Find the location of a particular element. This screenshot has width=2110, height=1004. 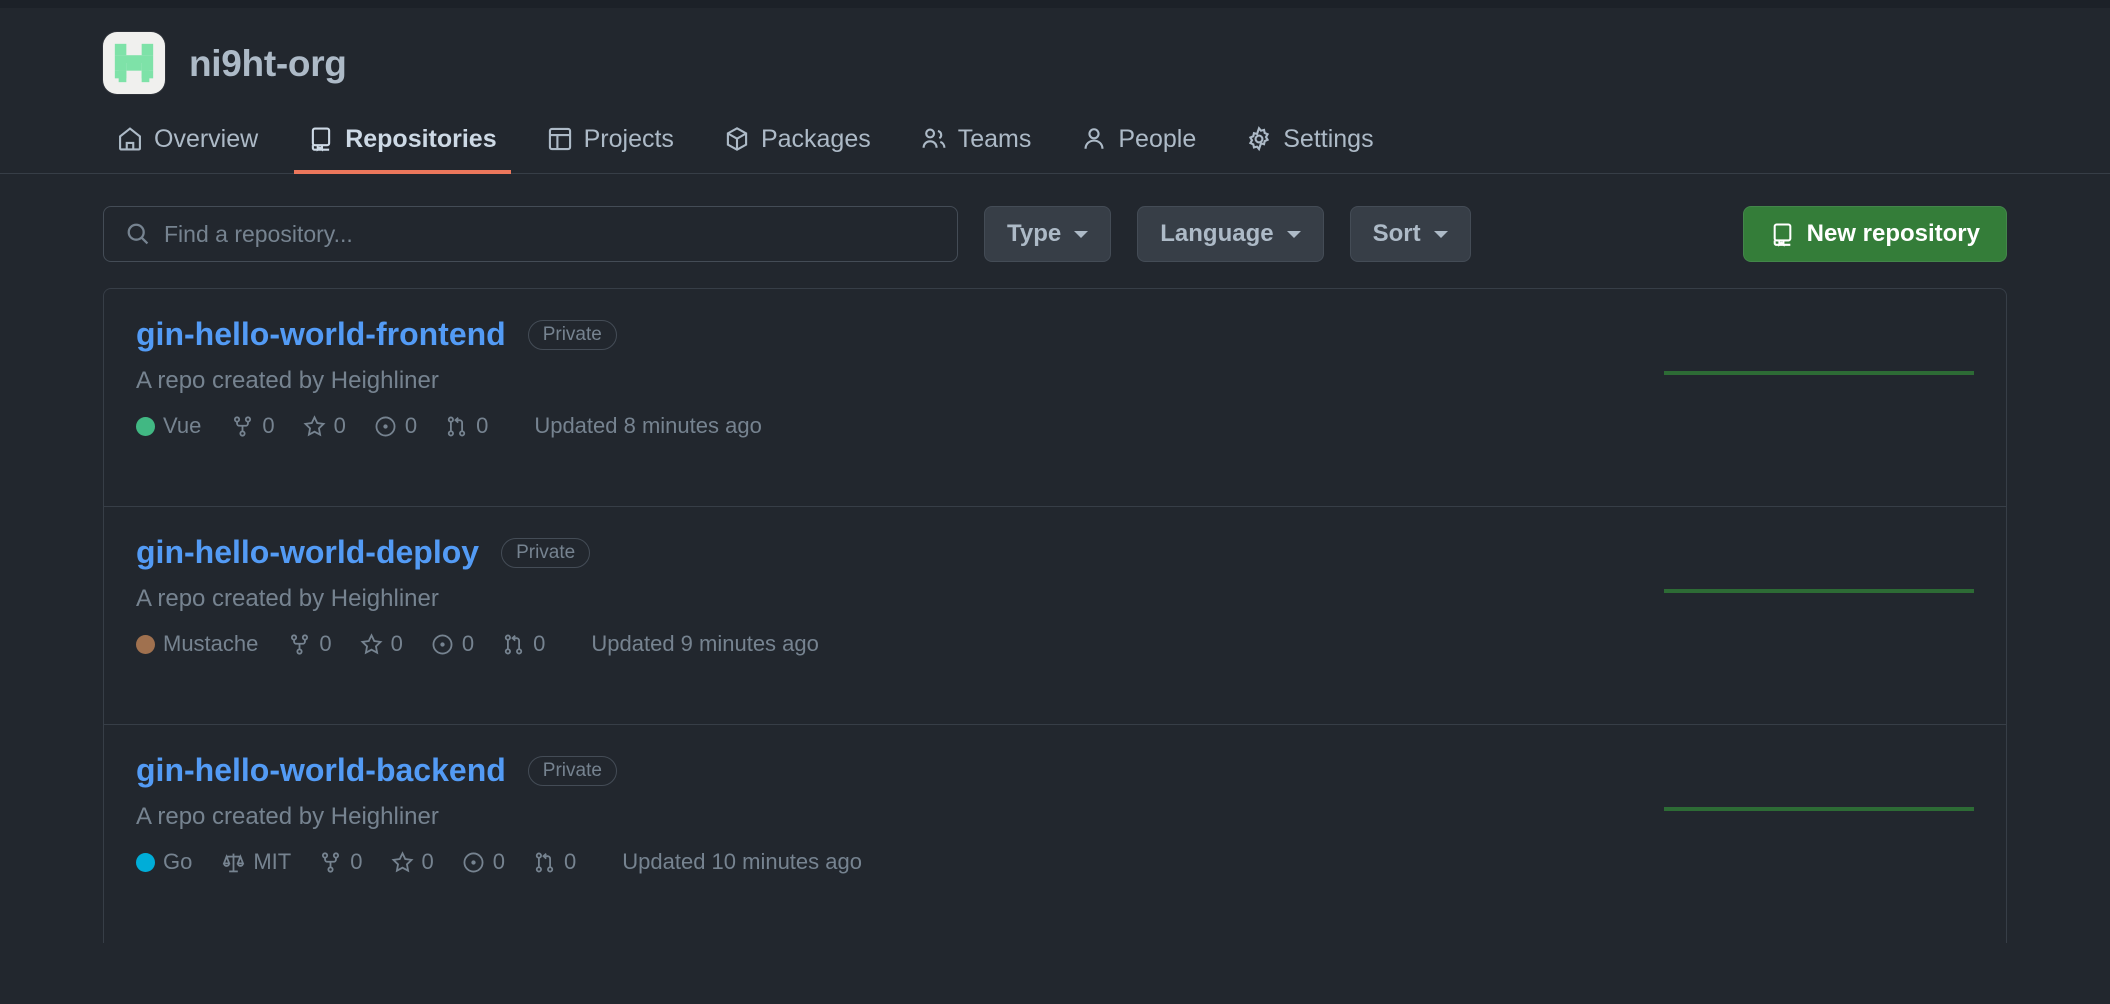

language-label: Vue is located at coordinates (182, 426).